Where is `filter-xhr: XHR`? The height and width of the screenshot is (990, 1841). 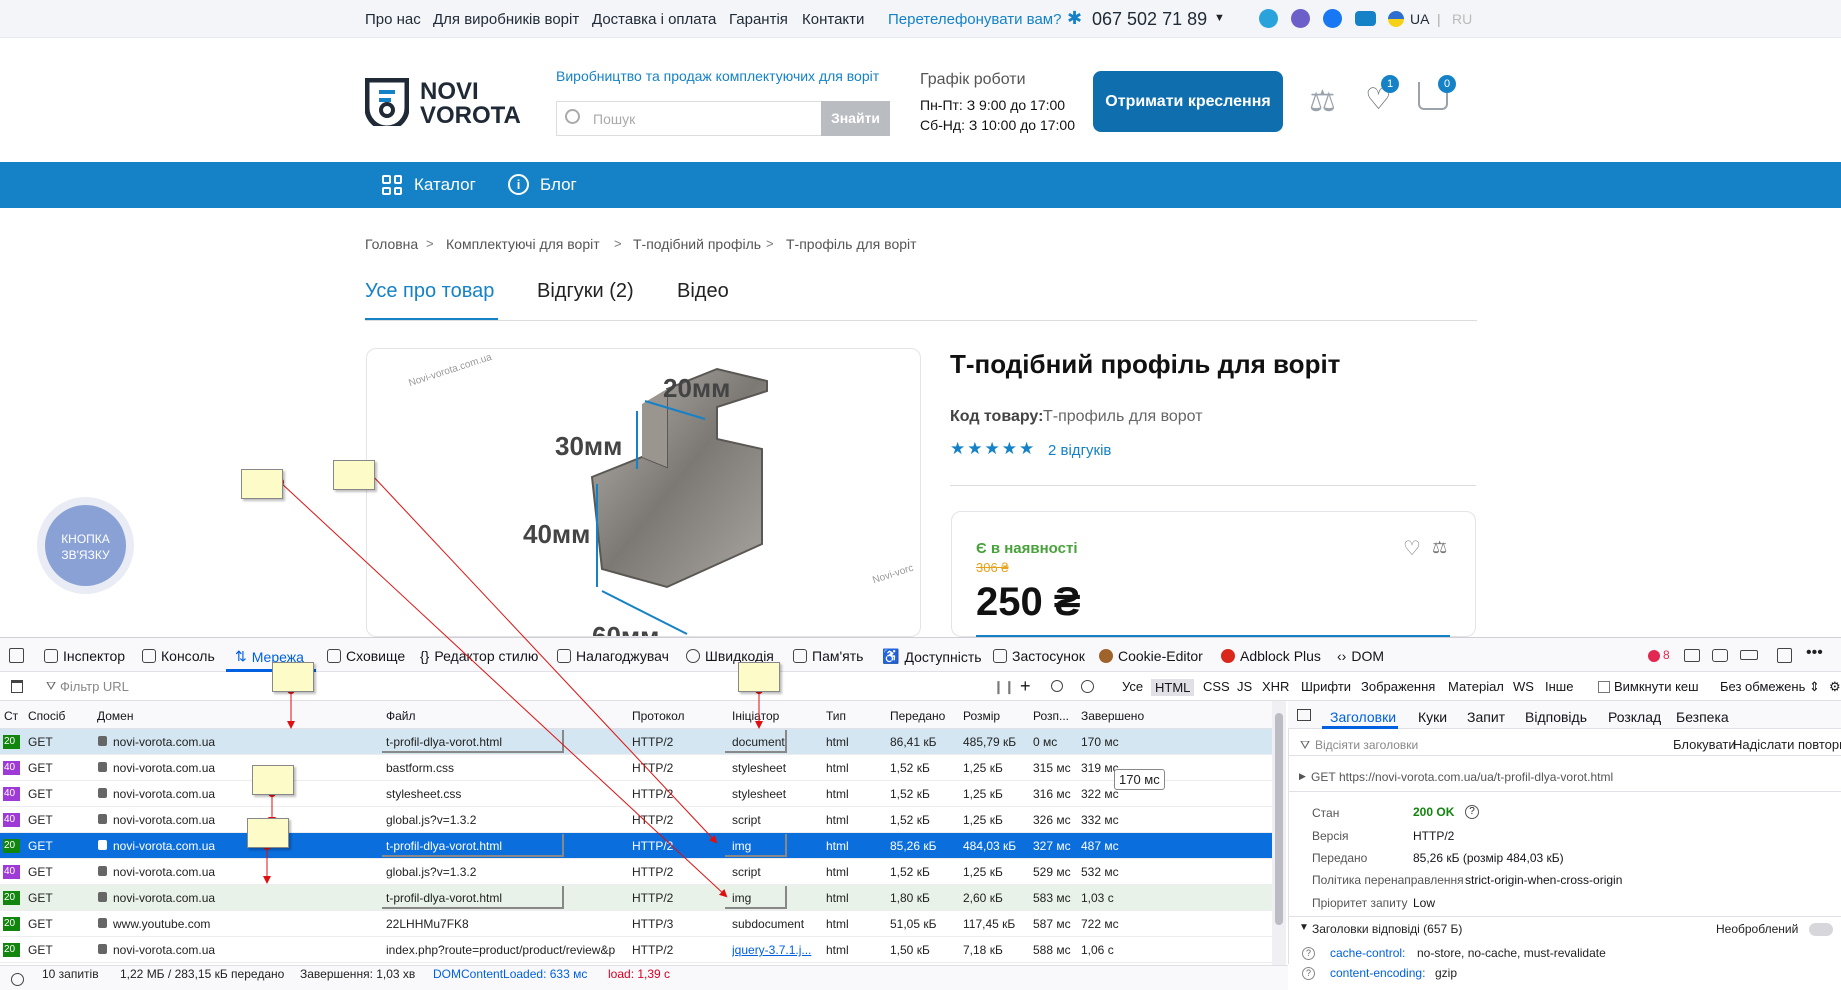 filter-xhr: XHR is located at coordinates (1275, 686).